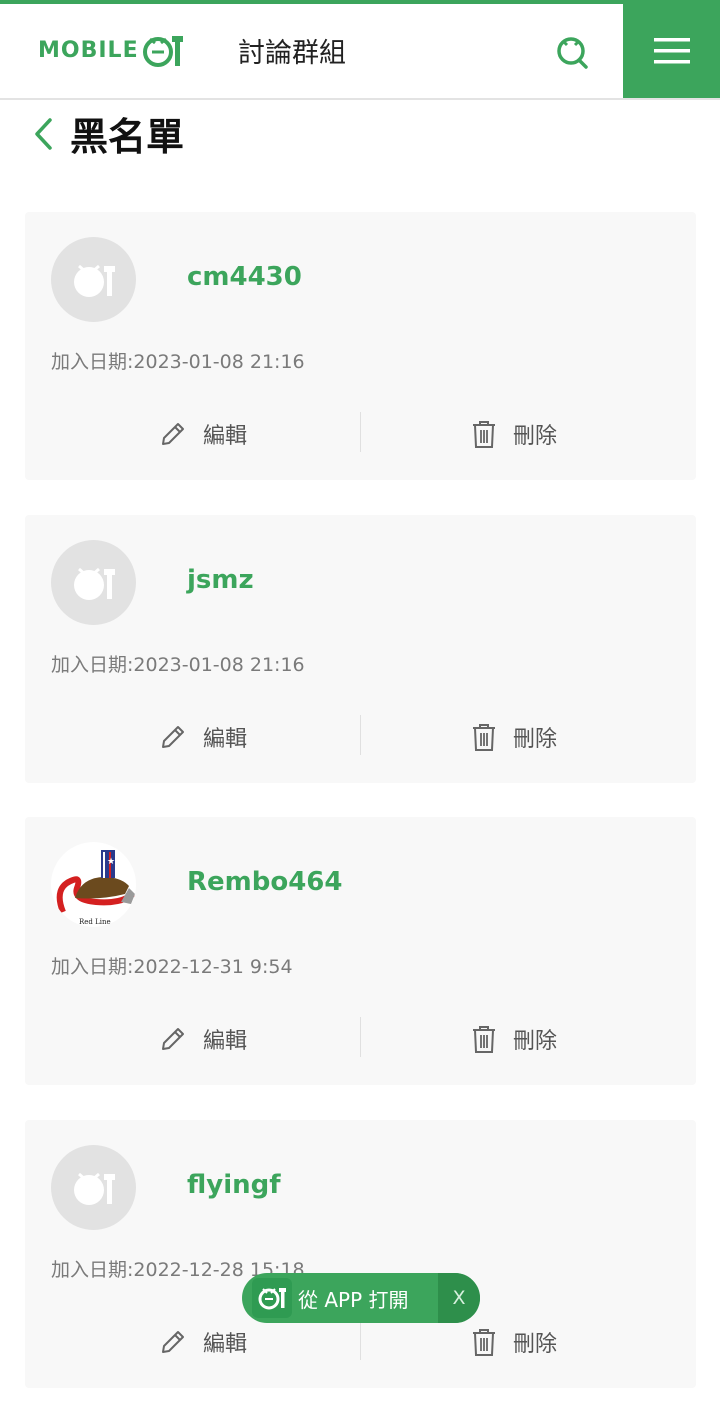  Describe the element at coordinates (292, 50) in the screenshot. I see `site-section-title: 討論群組` at that location.